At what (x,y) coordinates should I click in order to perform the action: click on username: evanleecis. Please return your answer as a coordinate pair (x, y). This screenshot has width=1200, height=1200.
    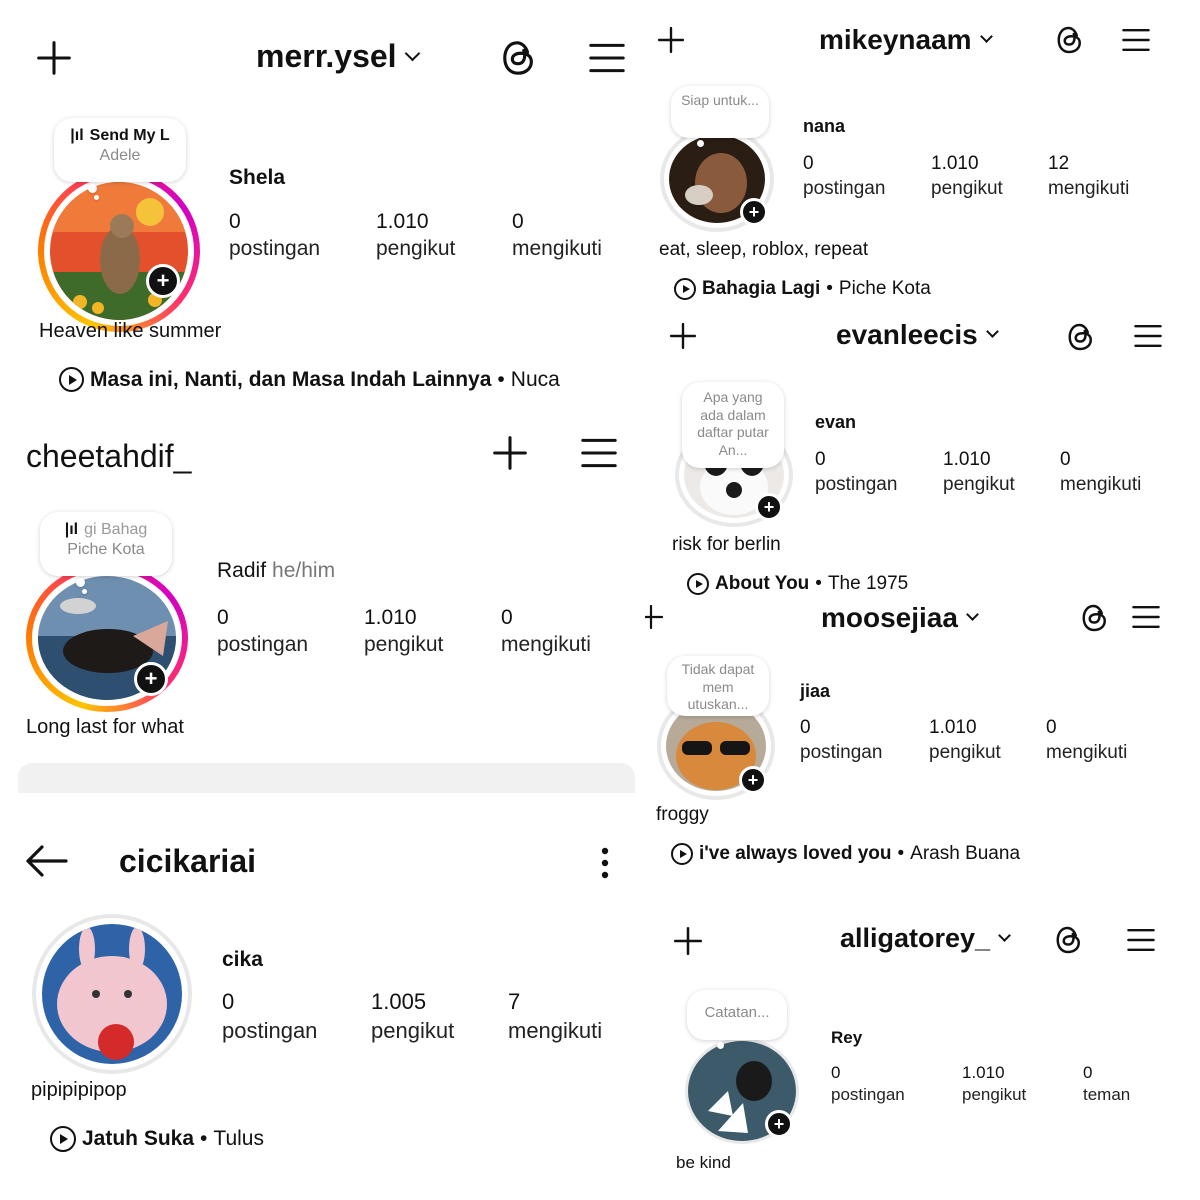
    Looking at the image, I should click on (907, 334).